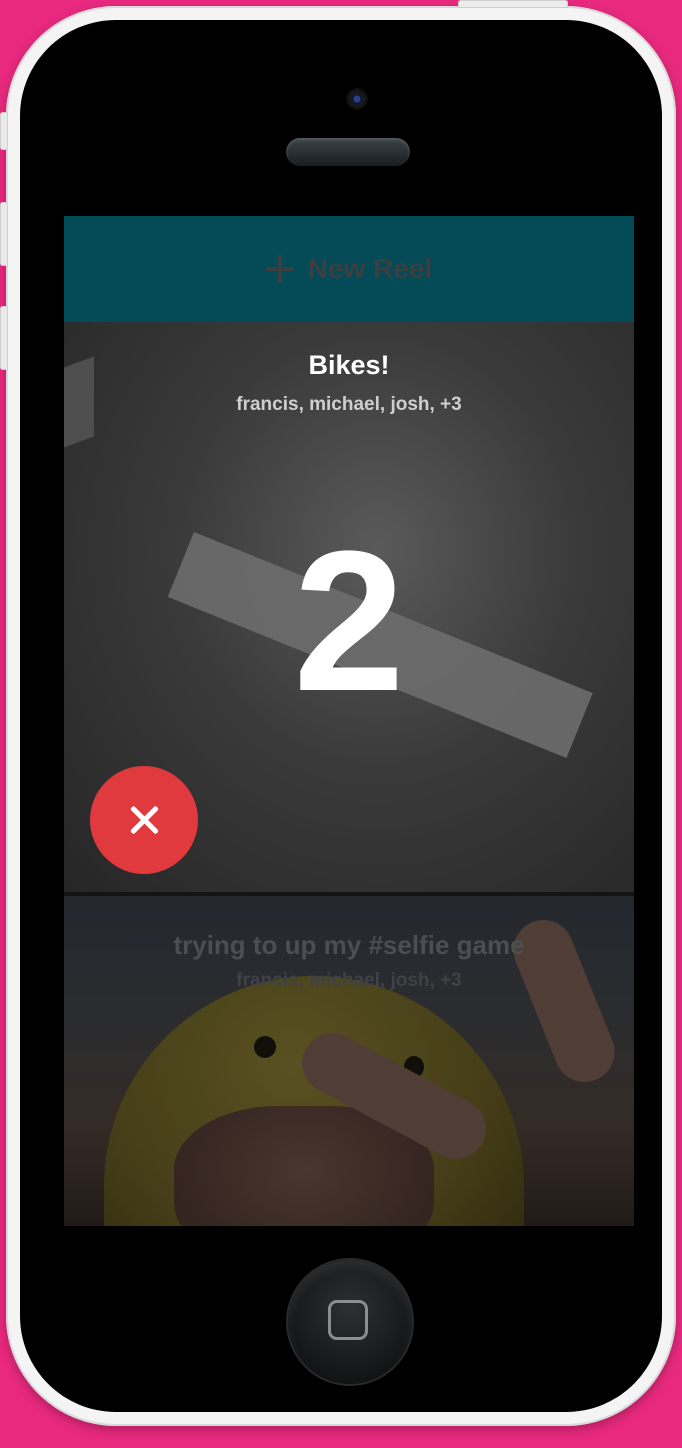  What do you see at coordinates (279, 269) in the screenshot?
I see `plus-icon` at bounding box center [279, 269].